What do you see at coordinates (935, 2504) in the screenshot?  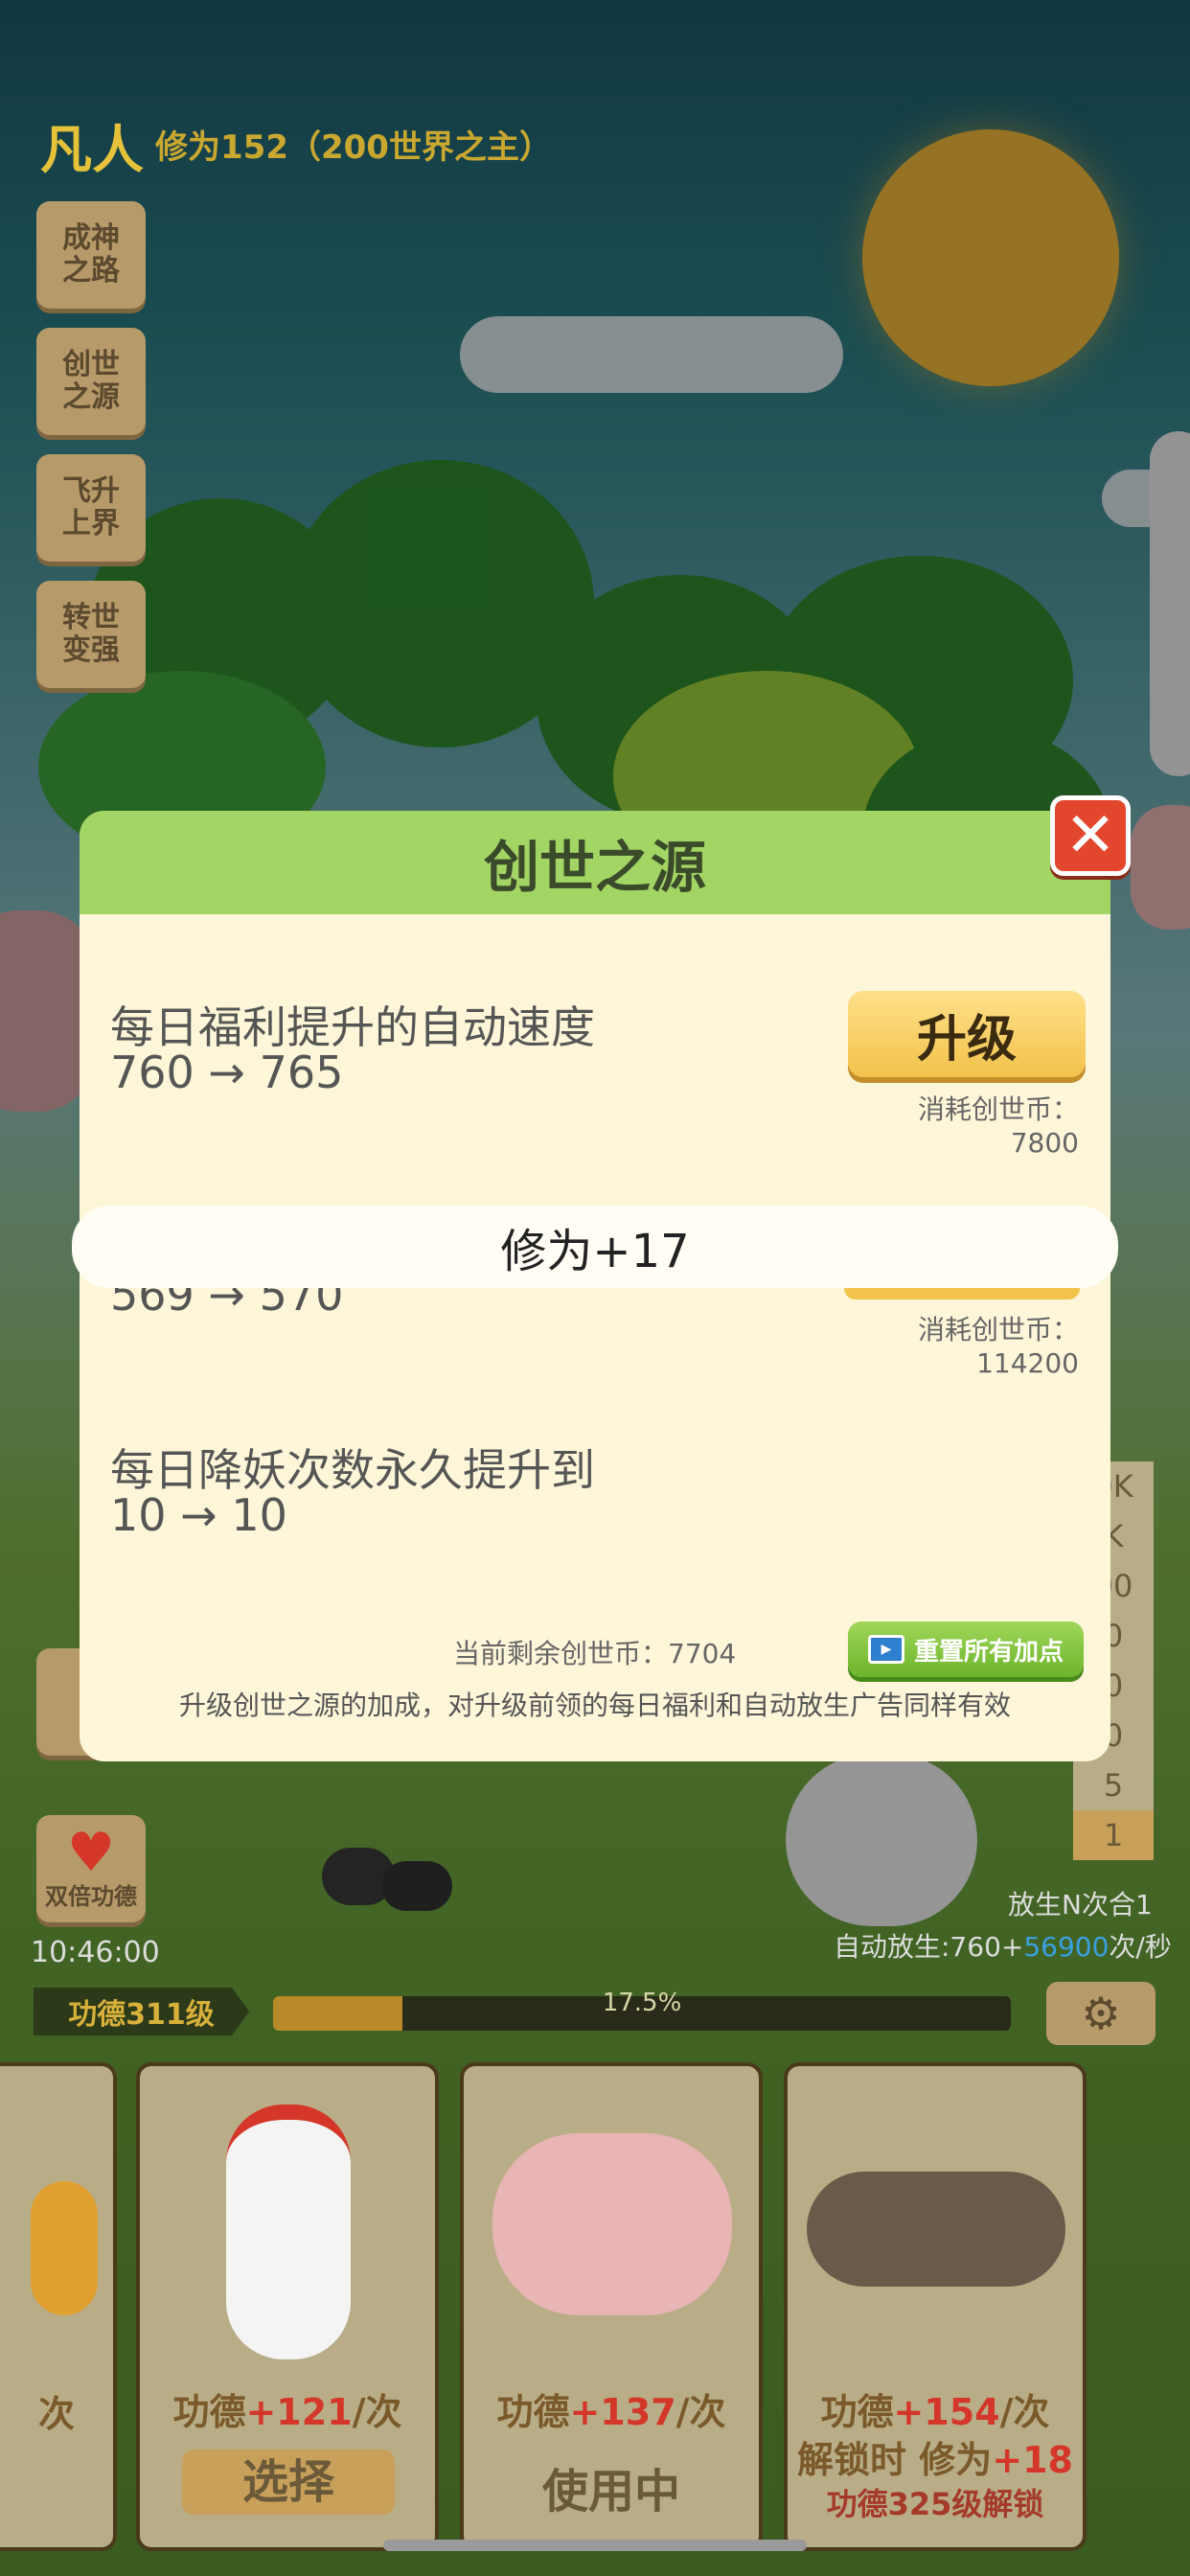 I see `unlock-requirement: 功德325级解锁` at bounding box center [935, 2504].